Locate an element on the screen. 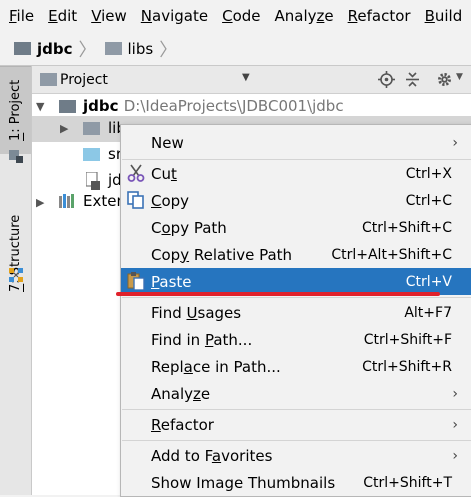  menu-item-refactor: Refactor › is located at coordinates (296, 424).